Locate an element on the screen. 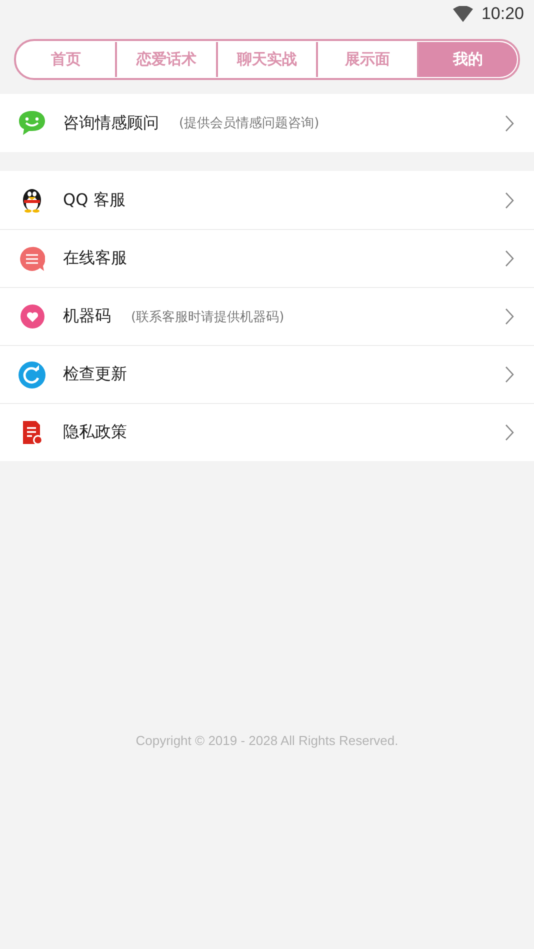  refresh-icon is located at coordinates (32, 374).